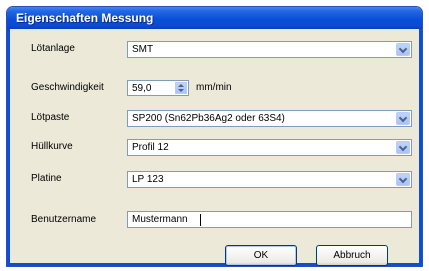  Describe the element at coordinates (352, 255) in the screenshot. I see `cancel-button: Abbruch` at that location.